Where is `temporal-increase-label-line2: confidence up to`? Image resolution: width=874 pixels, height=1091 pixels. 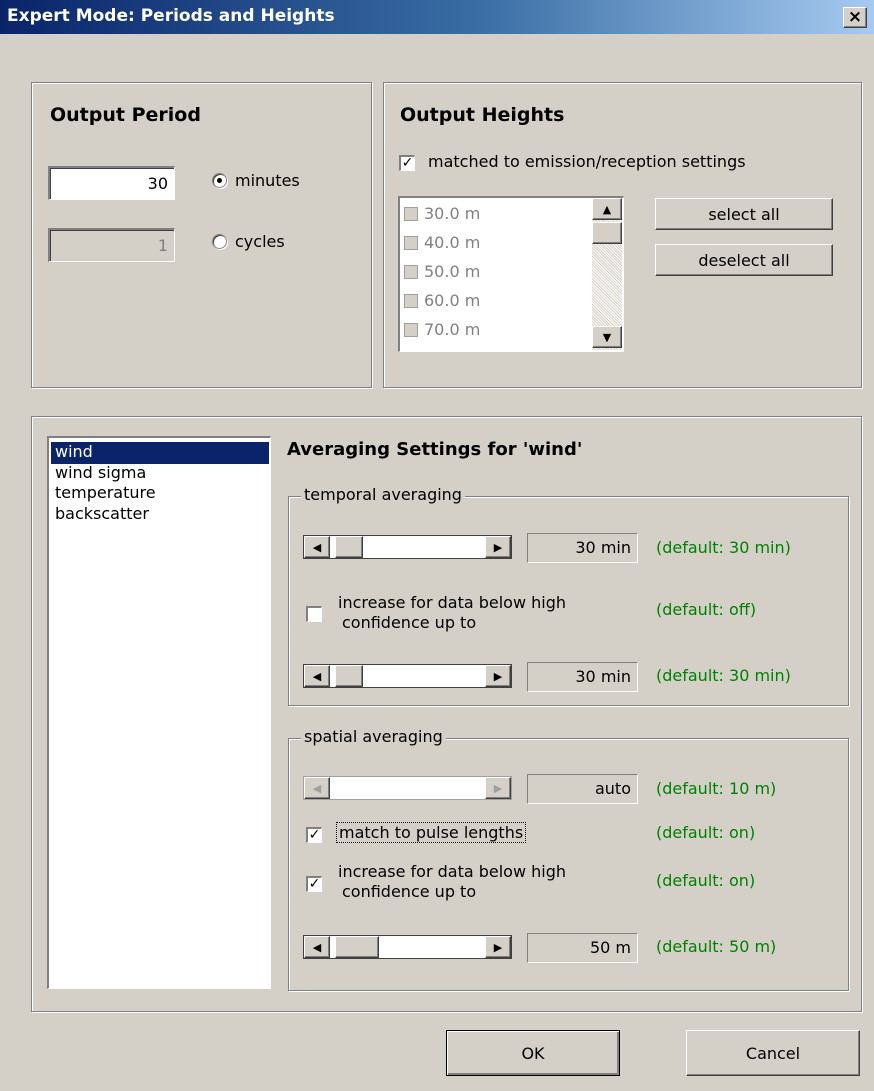 temporal-increase-label-line2: confidence up to is located at coordinates (409, 622).